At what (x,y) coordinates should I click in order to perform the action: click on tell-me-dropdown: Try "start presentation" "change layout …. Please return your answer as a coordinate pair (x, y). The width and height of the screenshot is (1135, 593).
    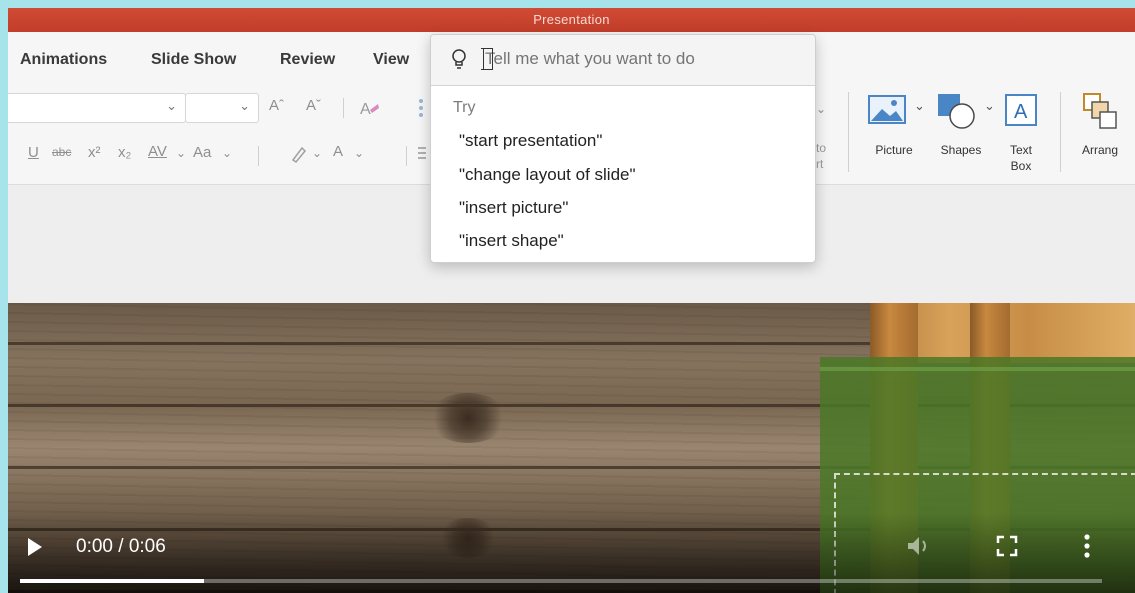
    Looking at the image, I should click on (623, 148).